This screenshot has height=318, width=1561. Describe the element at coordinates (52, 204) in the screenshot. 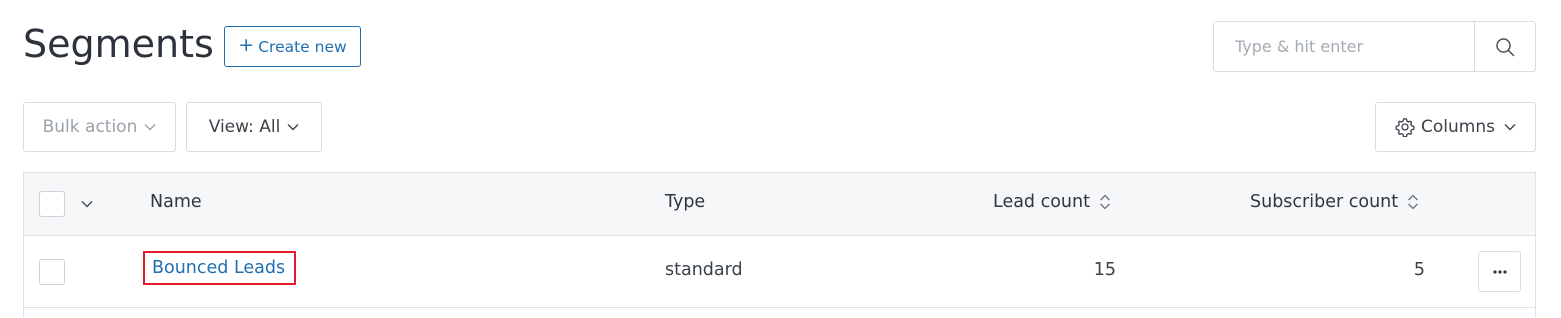

I see `select-all-checkbox` at that location.